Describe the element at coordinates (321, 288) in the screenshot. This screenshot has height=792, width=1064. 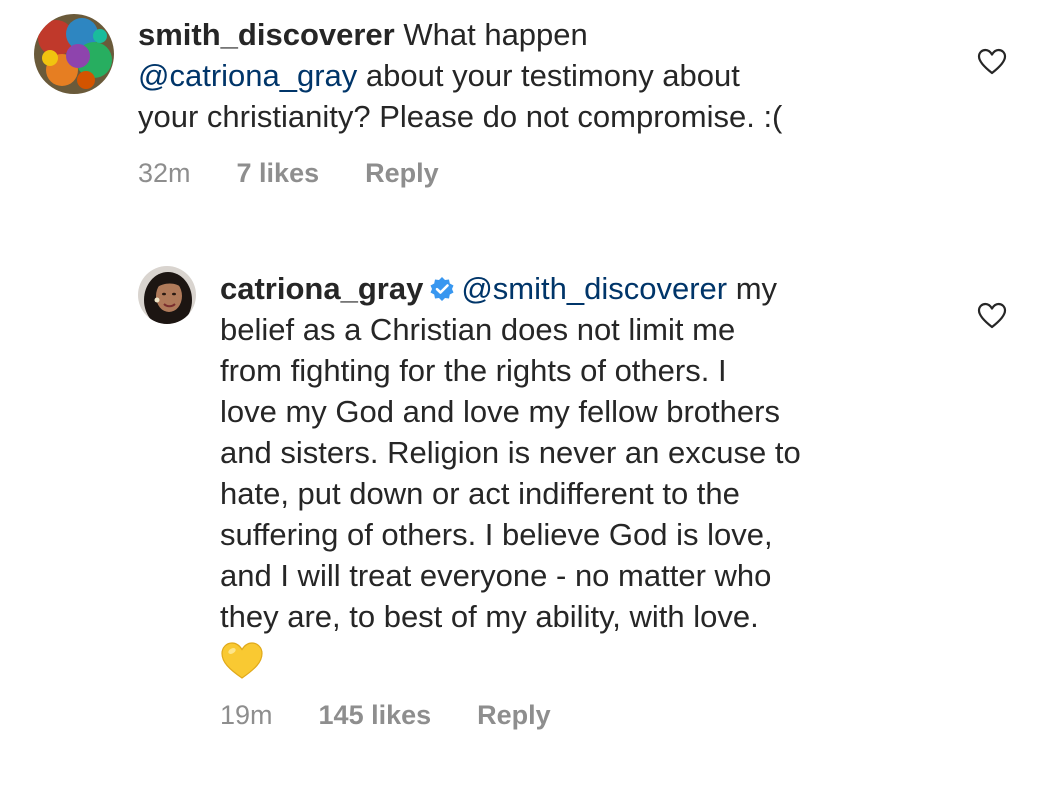
I see `username: catriona_gray` at that location.